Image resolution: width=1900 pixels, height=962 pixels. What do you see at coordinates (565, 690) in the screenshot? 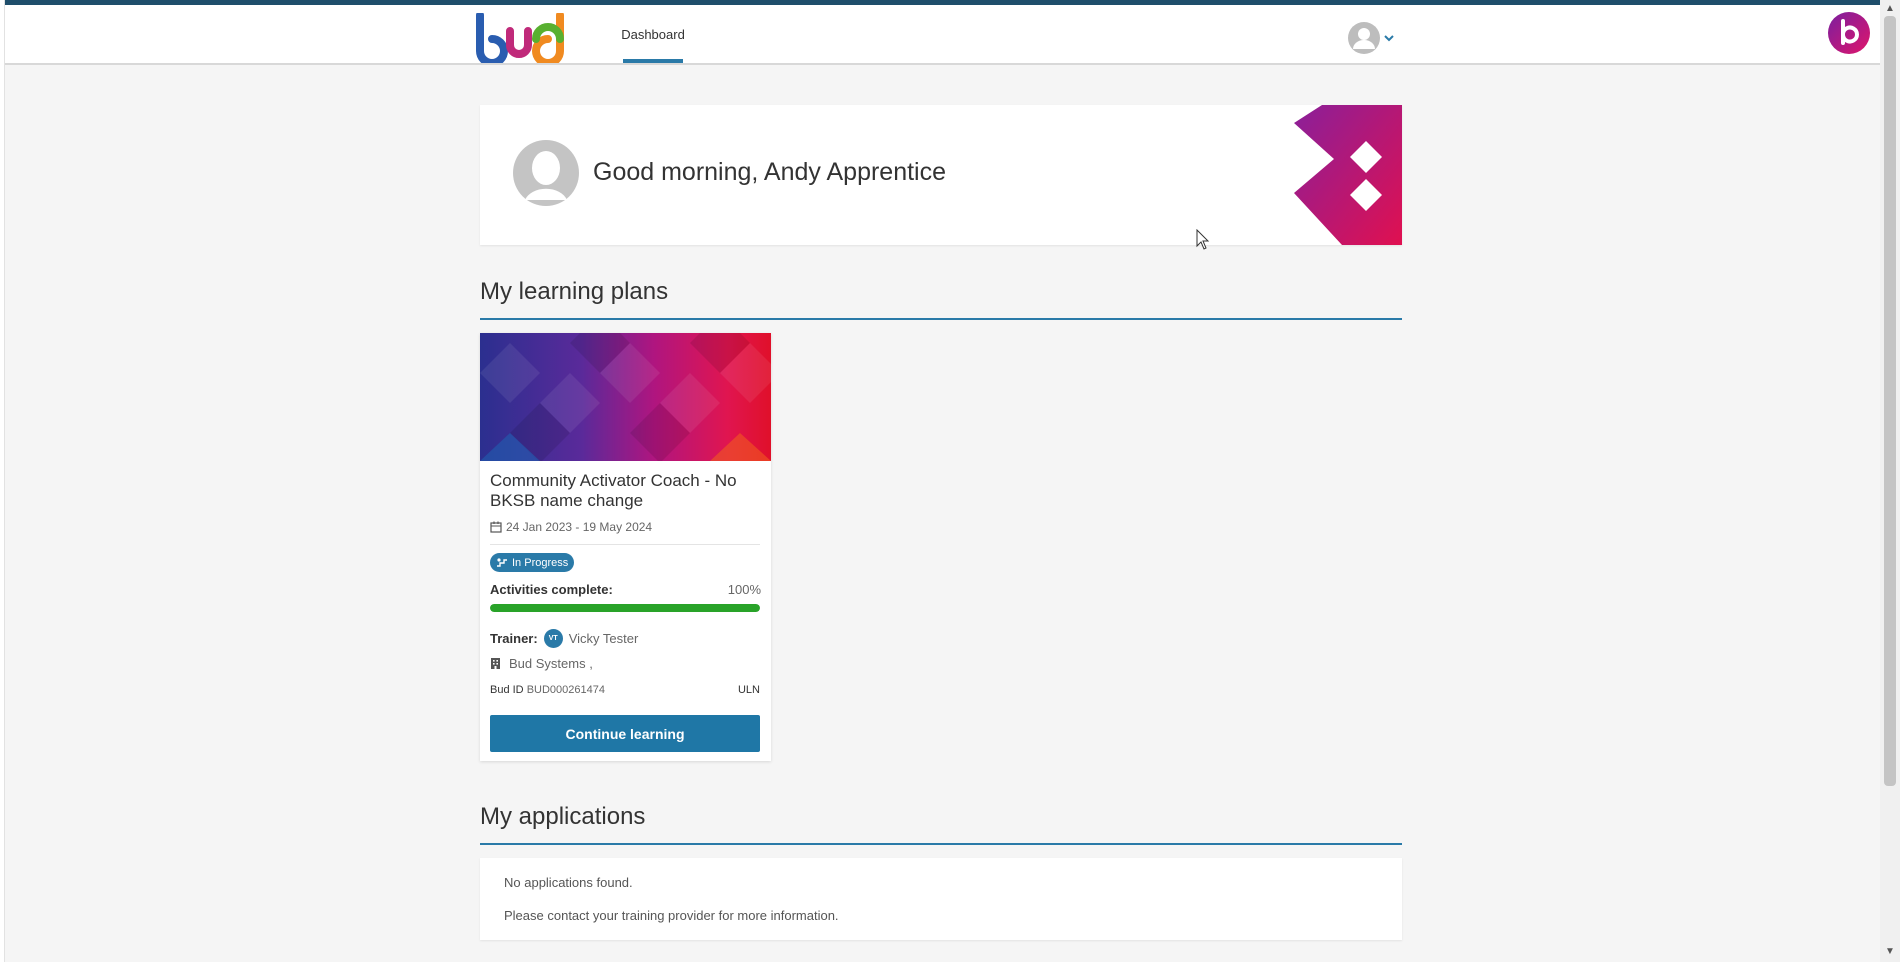
I see `bud-id-value: BUD000261474` at bounding box center [565, 690].